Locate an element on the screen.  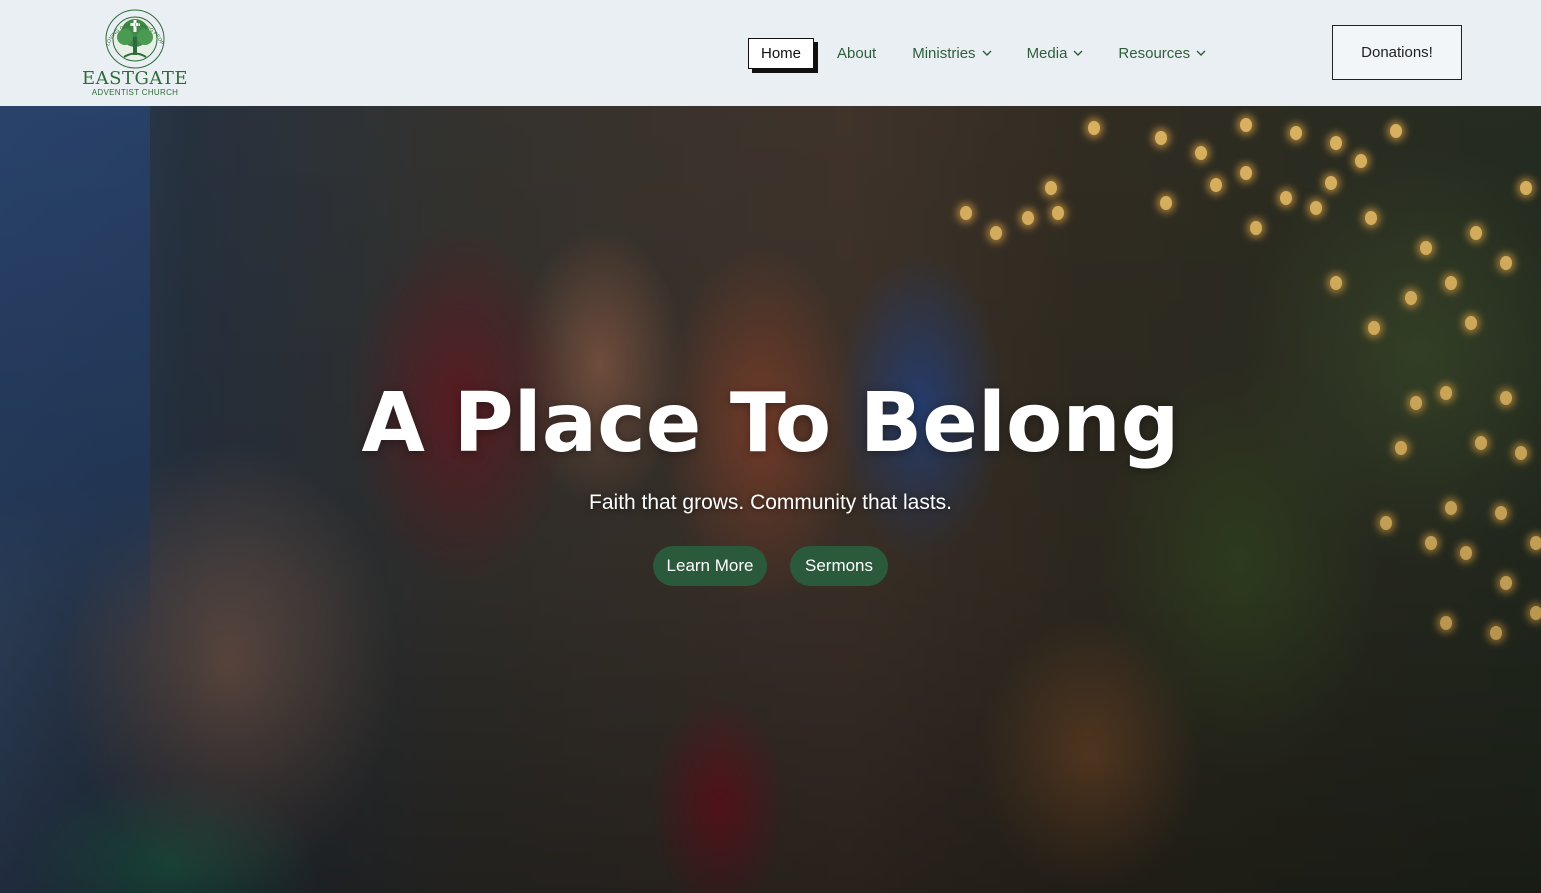
nav-item-resources: Resources is located at coordinates (1162, 53).